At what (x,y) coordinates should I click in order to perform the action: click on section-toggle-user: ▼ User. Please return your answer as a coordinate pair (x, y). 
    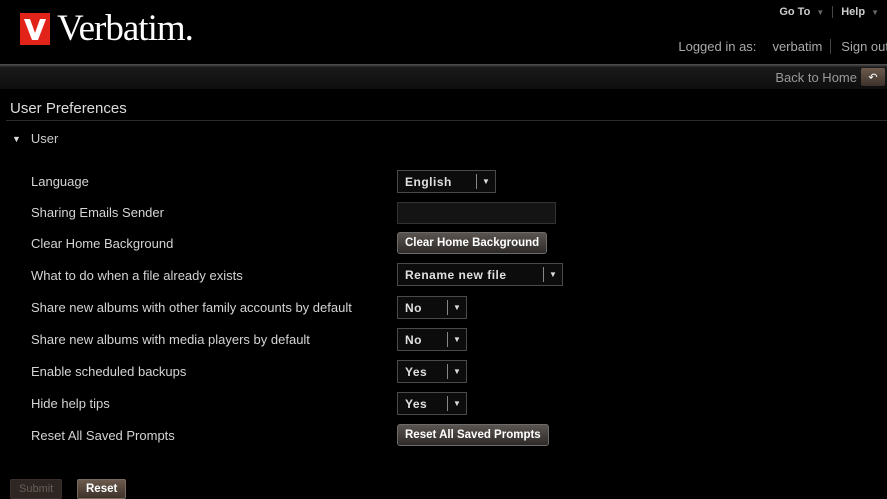
    Looking at the image, I should click on (35, 138).